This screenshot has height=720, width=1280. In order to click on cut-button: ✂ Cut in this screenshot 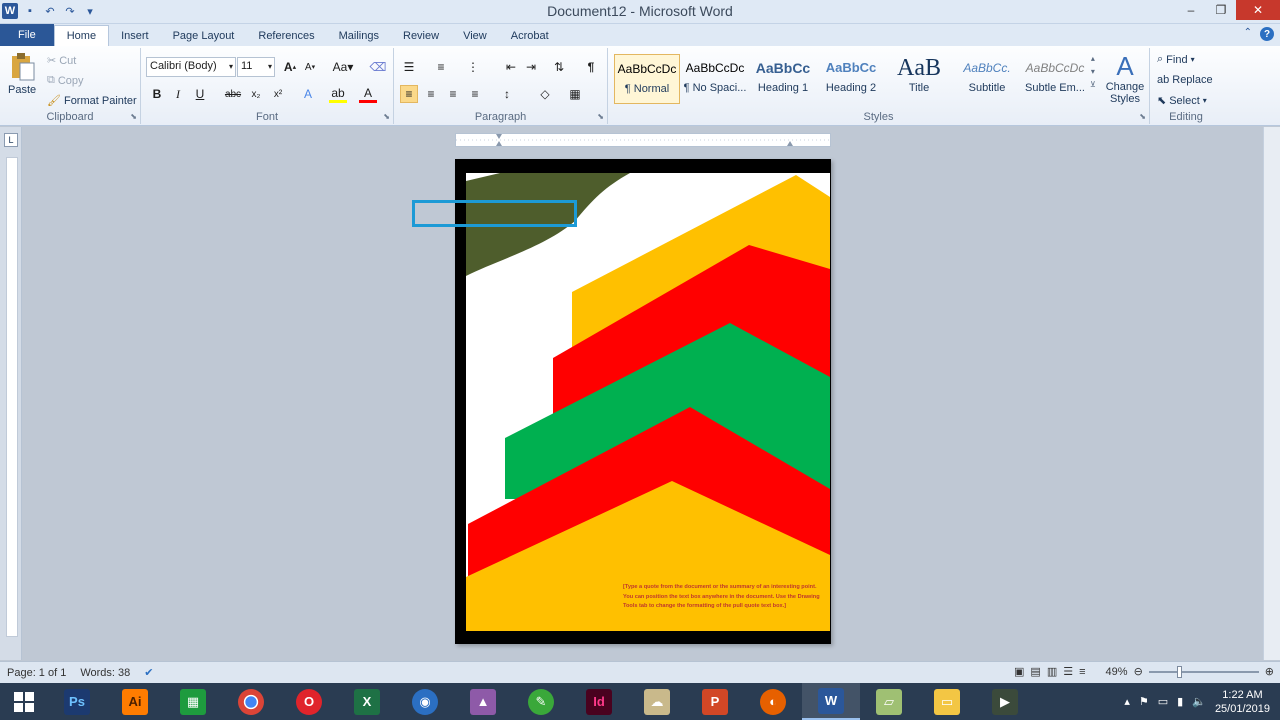, I will do `click(61, 61)`.